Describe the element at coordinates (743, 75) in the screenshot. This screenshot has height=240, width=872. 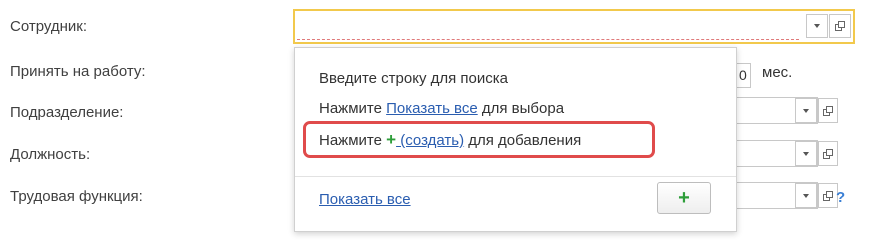
I see `hire-period-input: 0` at that location.